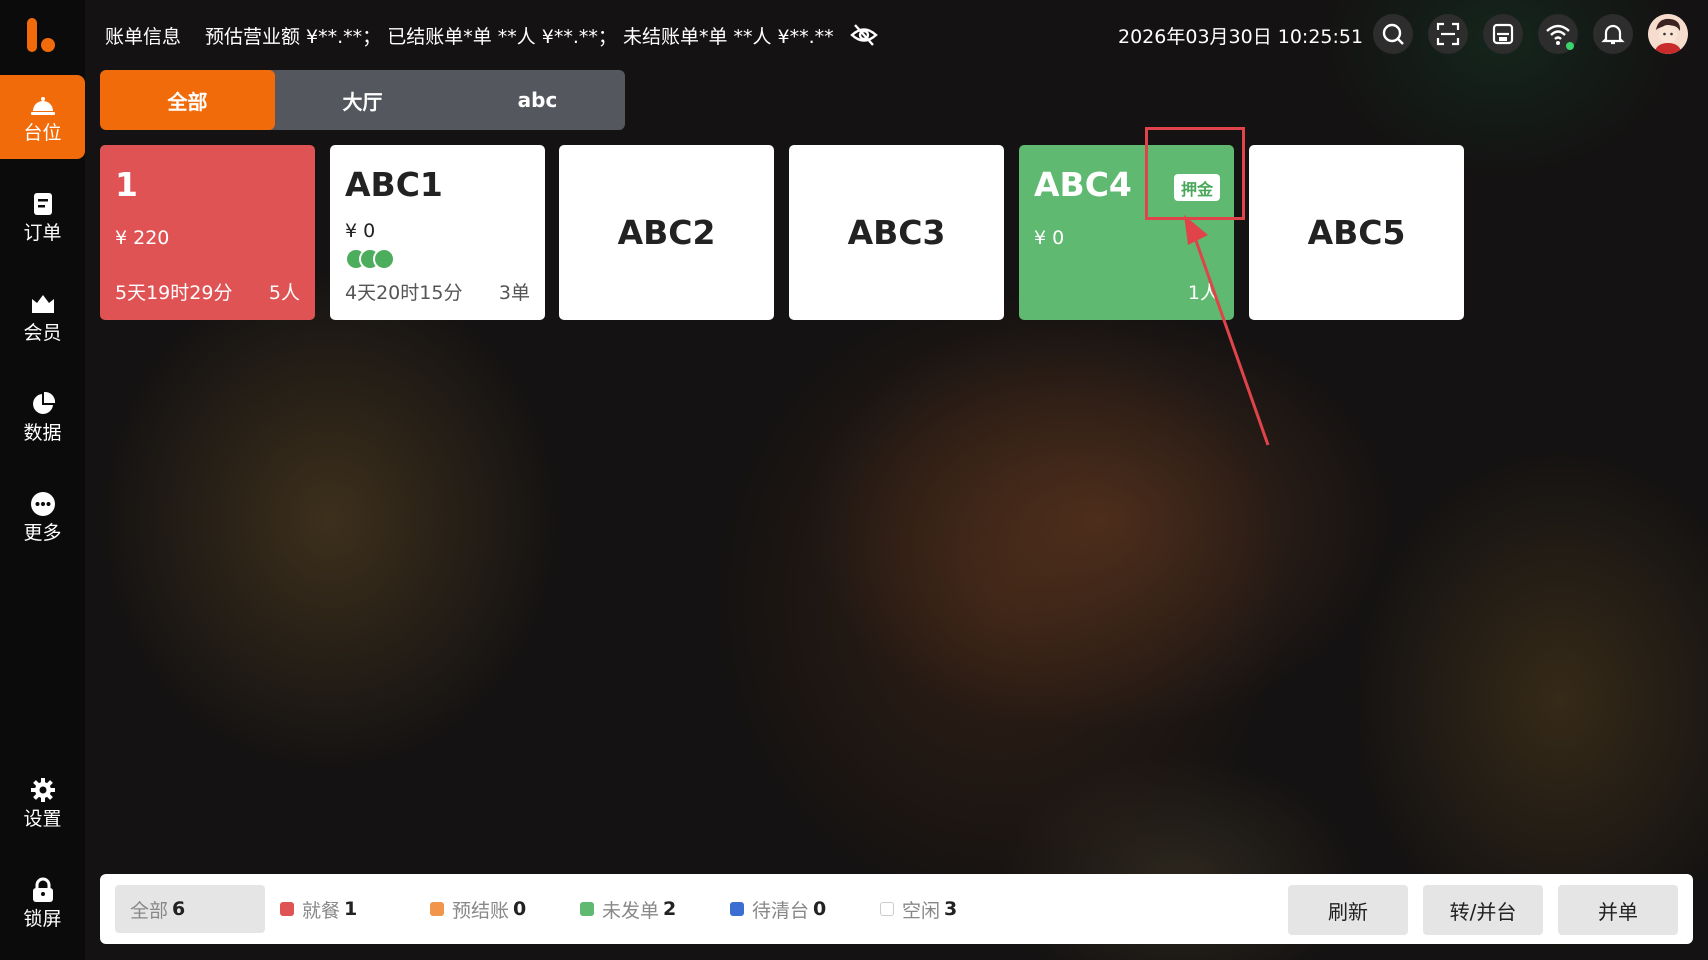 The height and width of the screenshot is (960, 1708). I want to click on sidebar-item-lock: 锁屏, so click(42, 903).